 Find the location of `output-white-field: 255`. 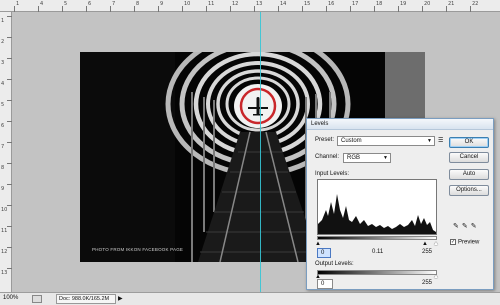

output-white-field: 255 is located at coordinates (428, 284).